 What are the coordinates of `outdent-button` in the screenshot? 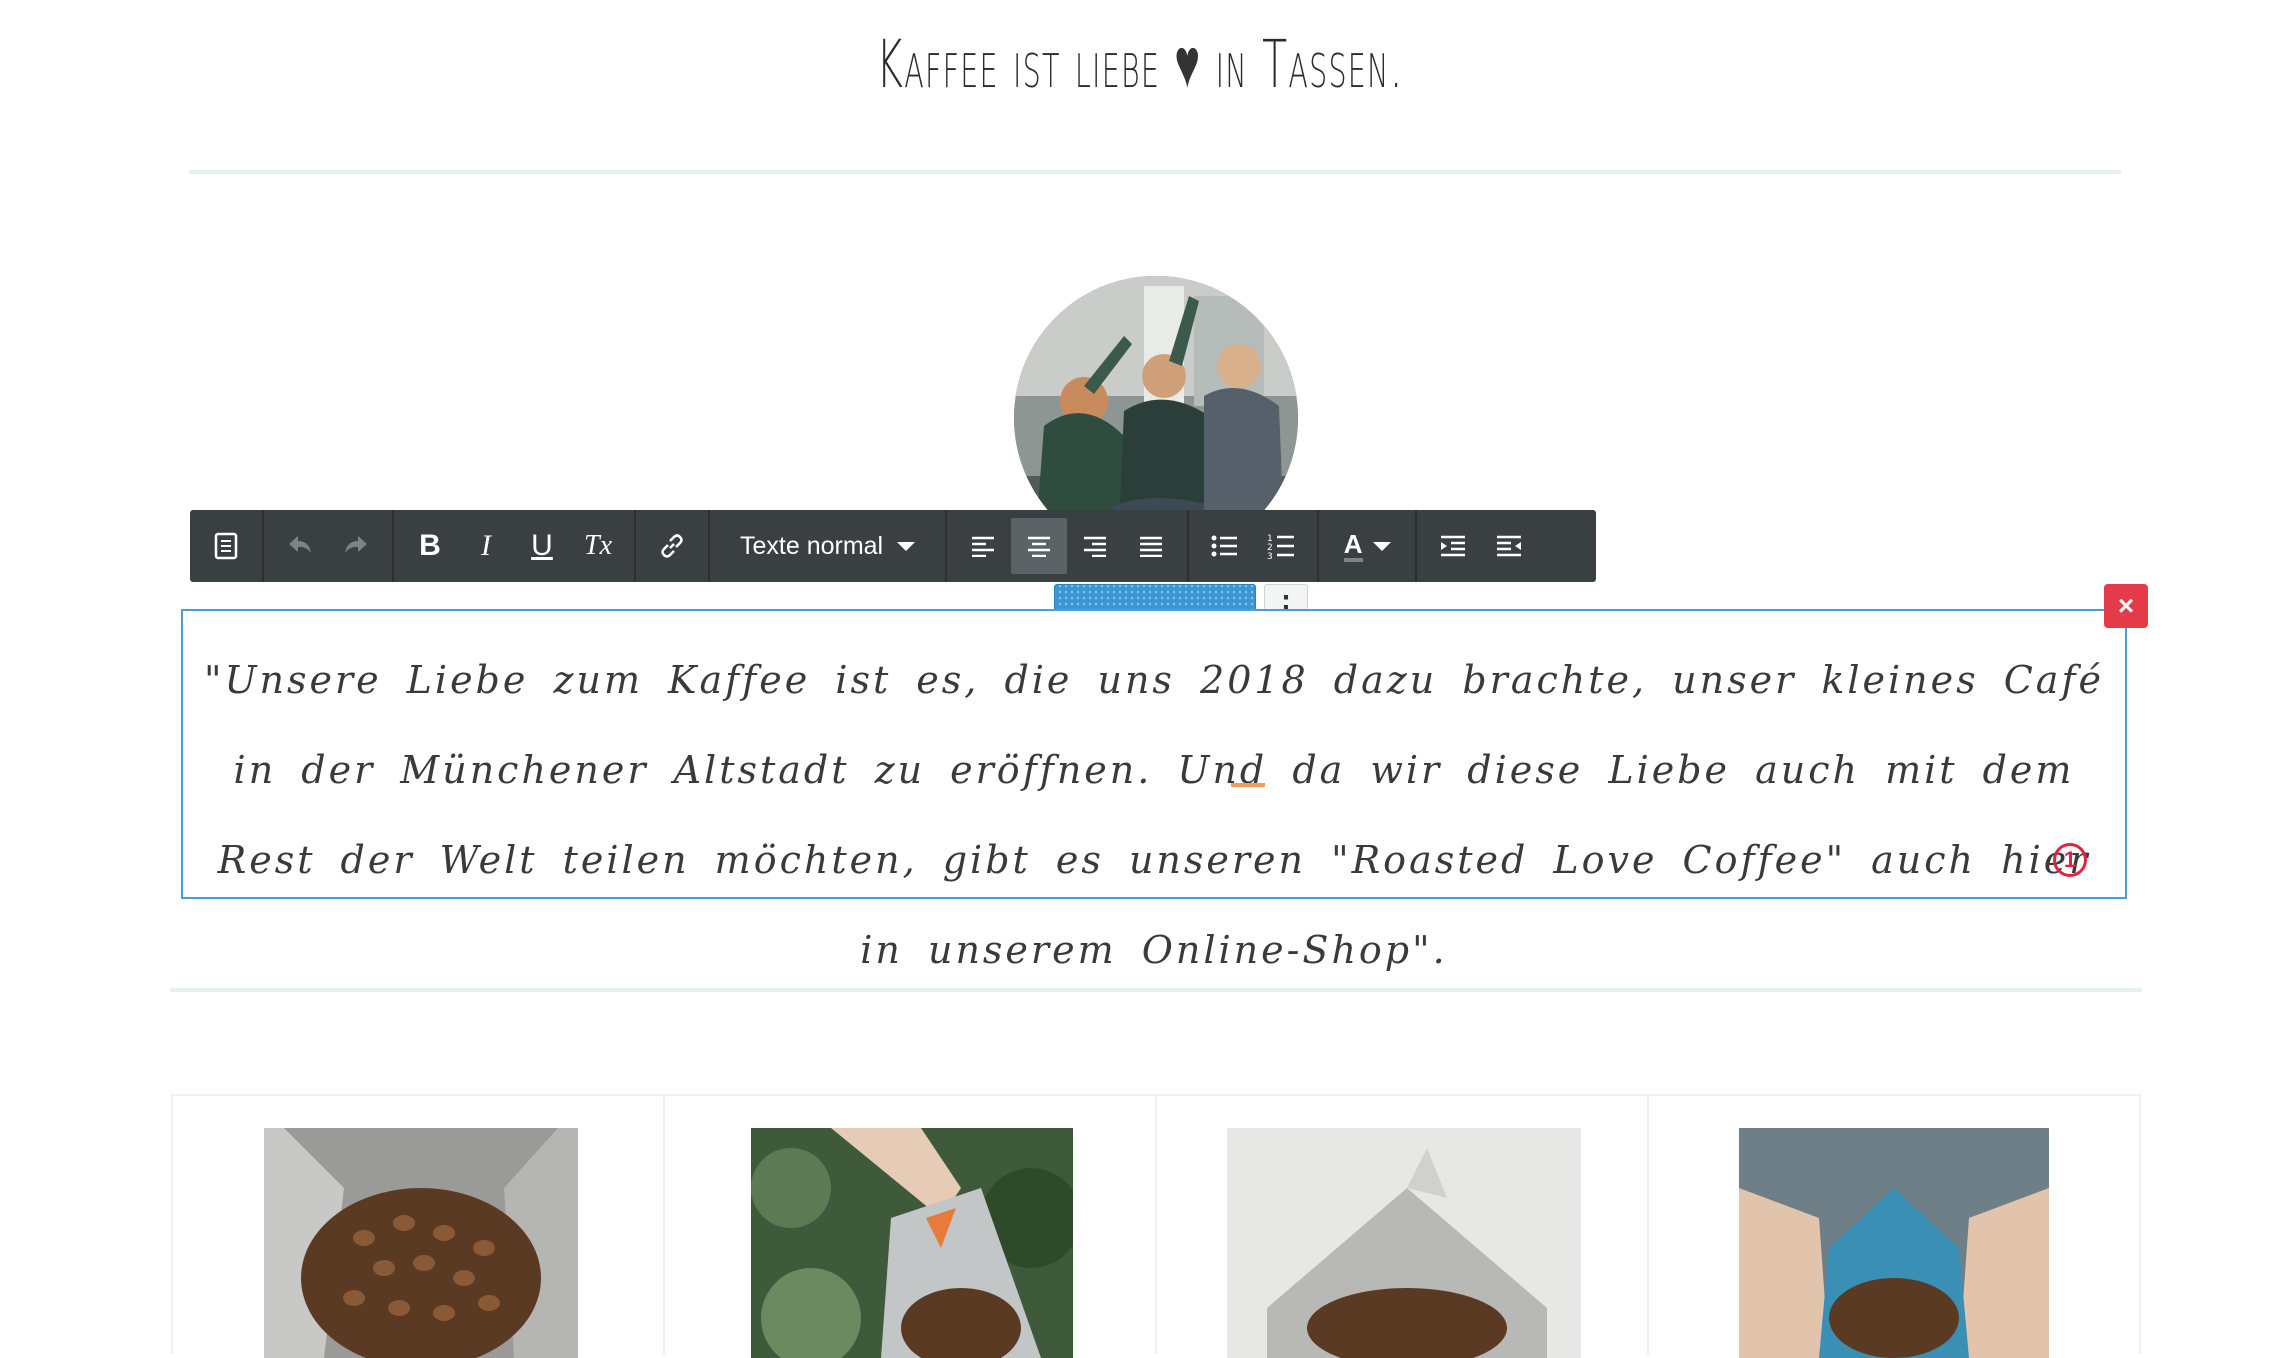 It's located at (1509, 546).